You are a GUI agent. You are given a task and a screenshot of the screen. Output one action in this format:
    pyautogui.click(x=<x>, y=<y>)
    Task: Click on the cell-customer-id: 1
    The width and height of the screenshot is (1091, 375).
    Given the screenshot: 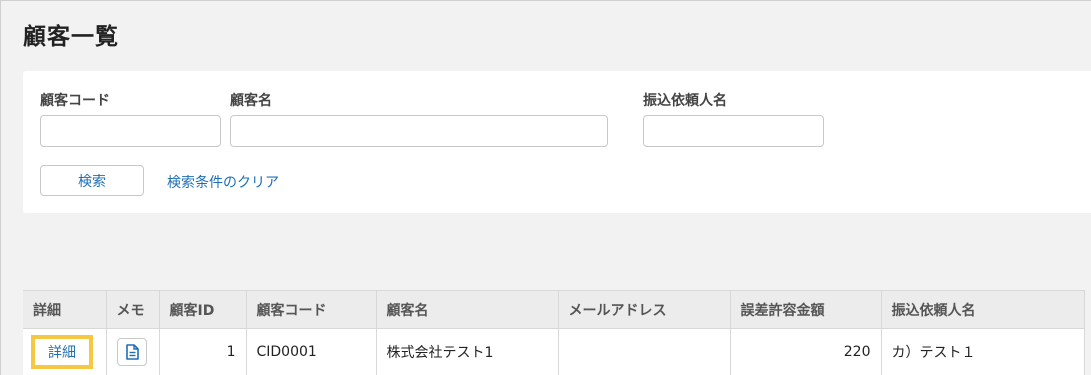 What is the action you would take?
    pyautogui.click(x=203, y=351)
    